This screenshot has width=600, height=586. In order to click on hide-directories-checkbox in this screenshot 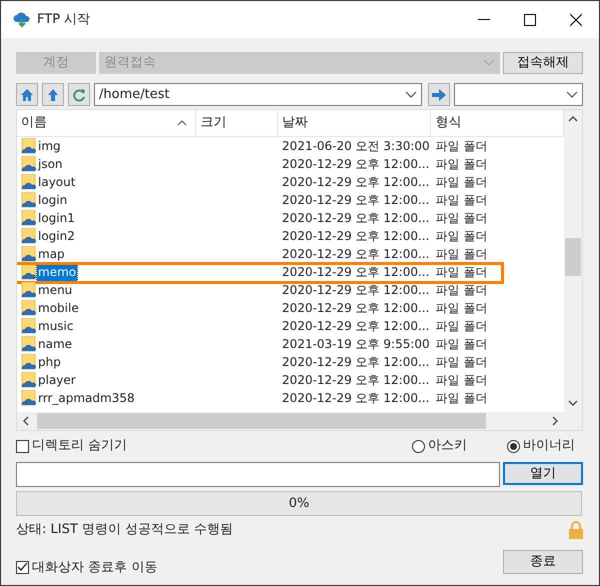, I will do `click(22, 446)`.